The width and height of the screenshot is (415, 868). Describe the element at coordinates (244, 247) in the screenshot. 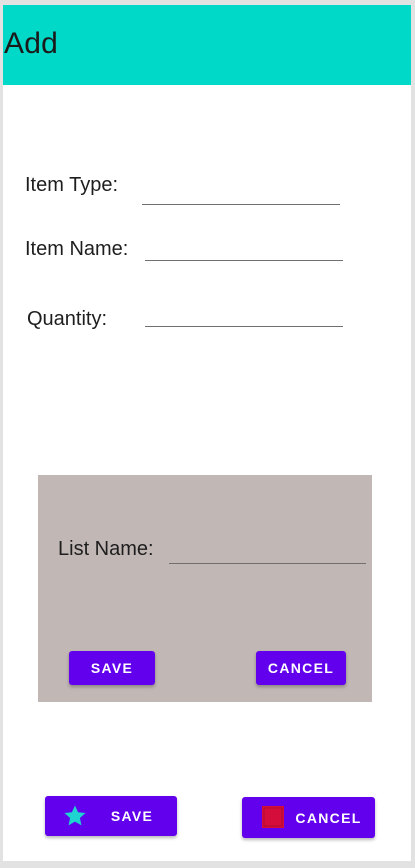

I see `item-name-input` at that location.